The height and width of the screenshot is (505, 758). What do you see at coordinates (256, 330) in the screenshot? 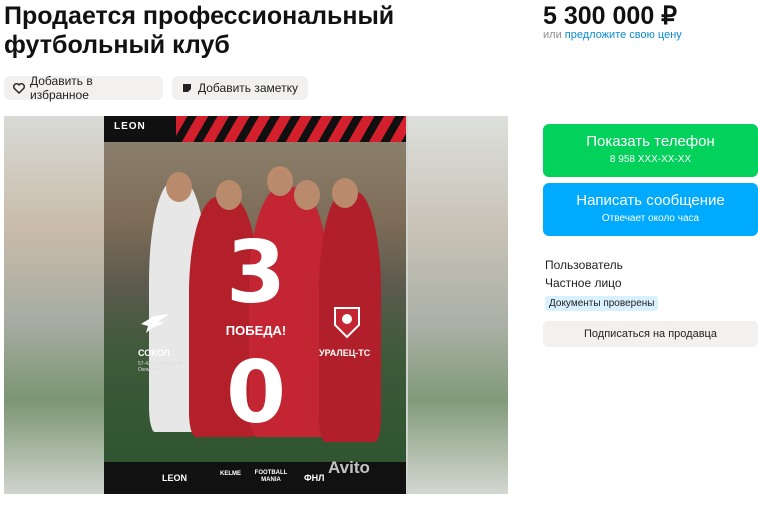
I see `result-text: ПОБЕДА!` at bounding box center [256, 330].